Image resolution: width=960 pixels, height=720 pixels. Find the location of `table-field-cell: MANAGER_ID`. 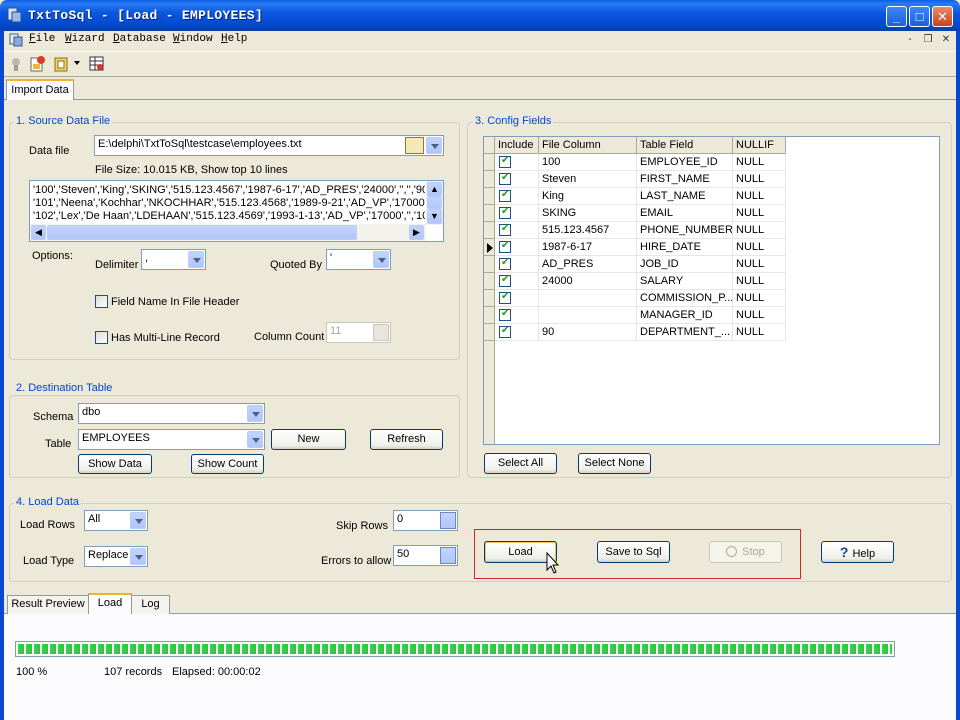

table-field-cell: MANAGER_ID is located at coordinates (685, 315).